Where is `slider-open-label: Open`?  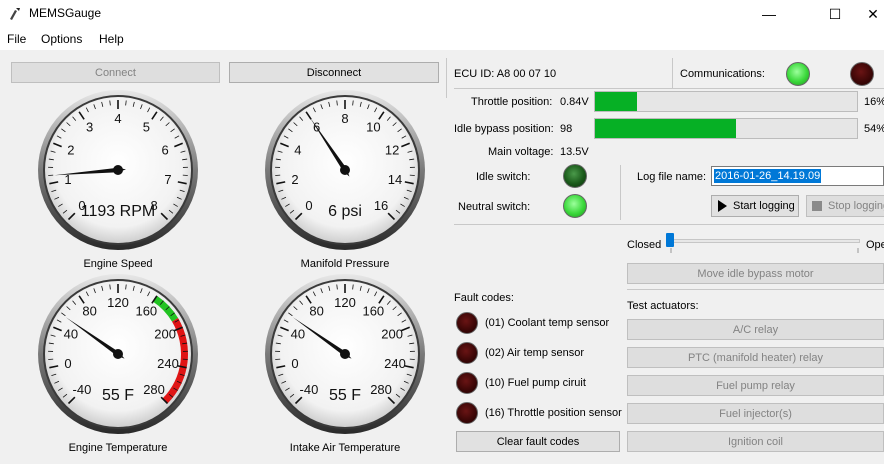
slider-open-label: Open is located at coordinates (875, 245).